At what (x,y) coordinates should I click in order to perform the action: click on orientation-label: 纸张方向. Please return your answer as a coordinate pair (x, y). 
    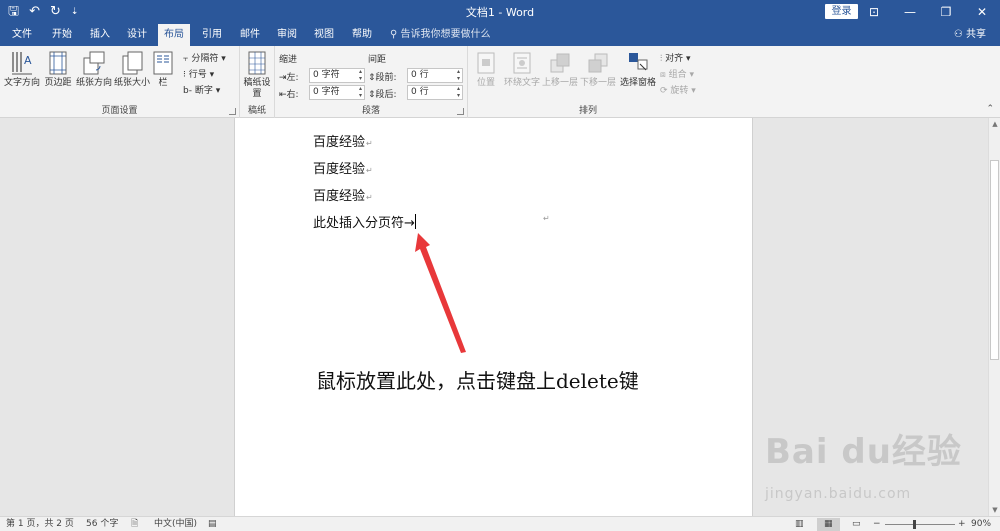
    Looking at the image, I should click on (93, 83).